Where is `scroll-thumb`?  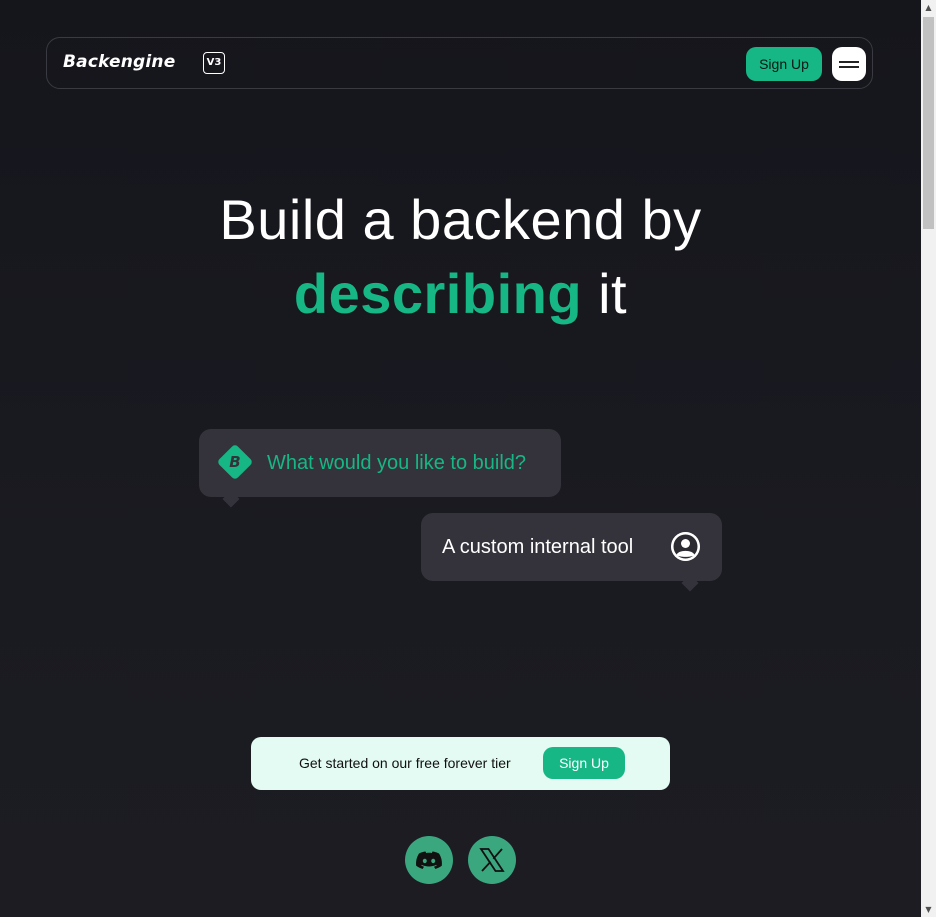
scroll-thumb is located at coordinates (928, 123).